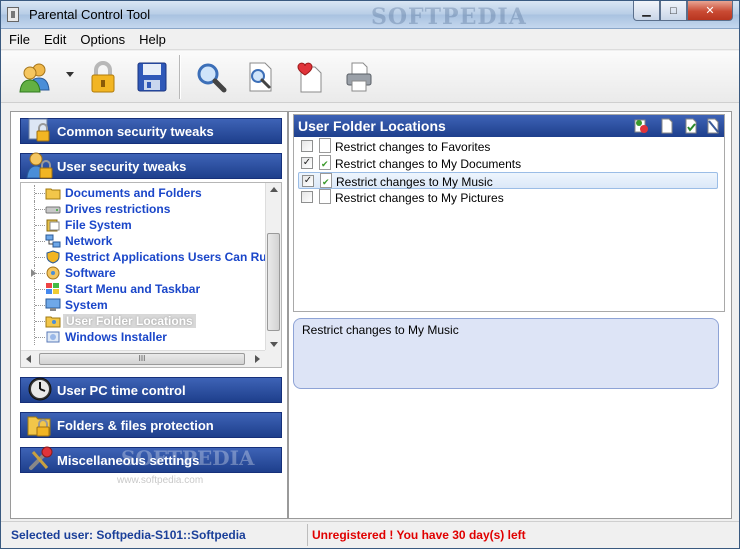  Describe the element at coordinates (509, 126) in the screenshot. I see `list-header: User Folder Locations` at that location.